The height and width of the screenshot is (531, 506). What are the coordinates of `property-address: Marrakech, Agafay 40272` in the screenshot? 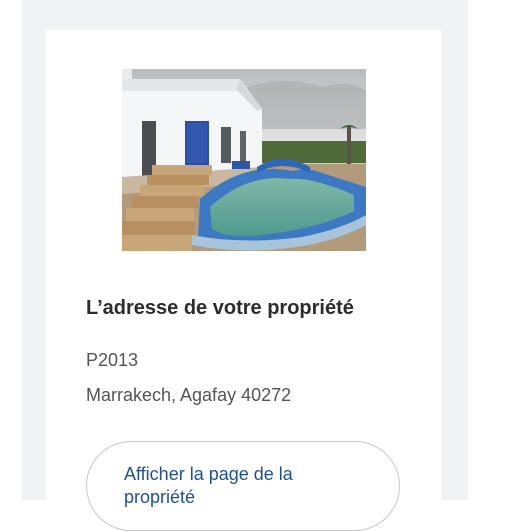 It's located at (189, 395).